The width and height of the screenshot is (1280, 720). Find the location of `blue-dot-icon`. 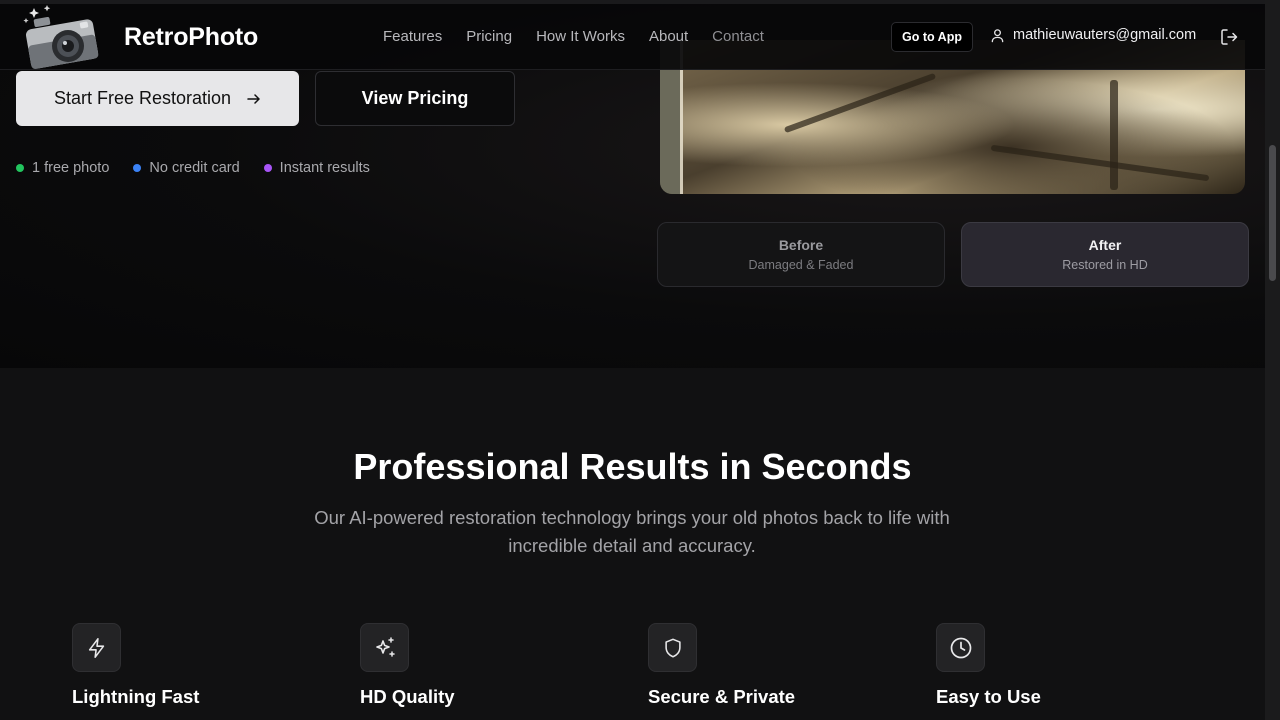

blue-dot-icon is located at coordinates (137, 168).